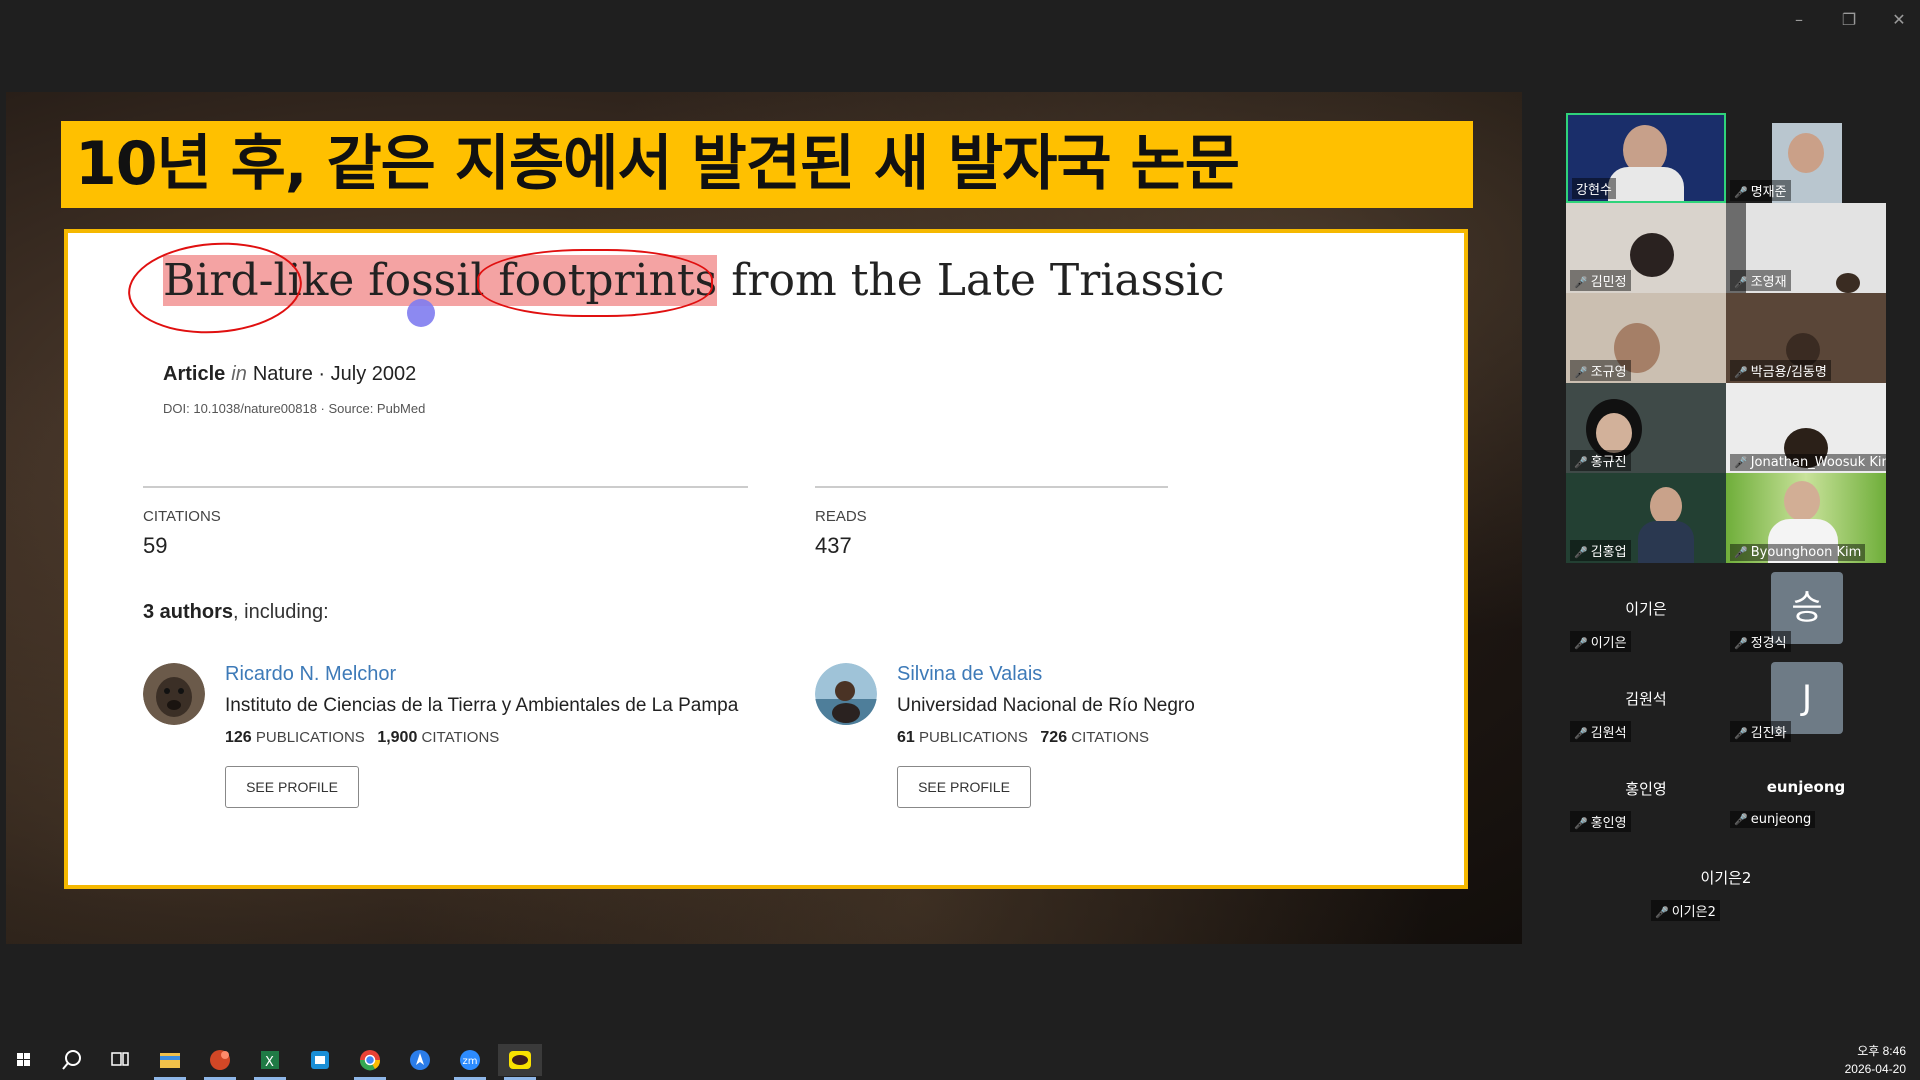  Describe the element at coordinates (220, 1062) in the screenshot. I see `powerpoint-icon` at that location.